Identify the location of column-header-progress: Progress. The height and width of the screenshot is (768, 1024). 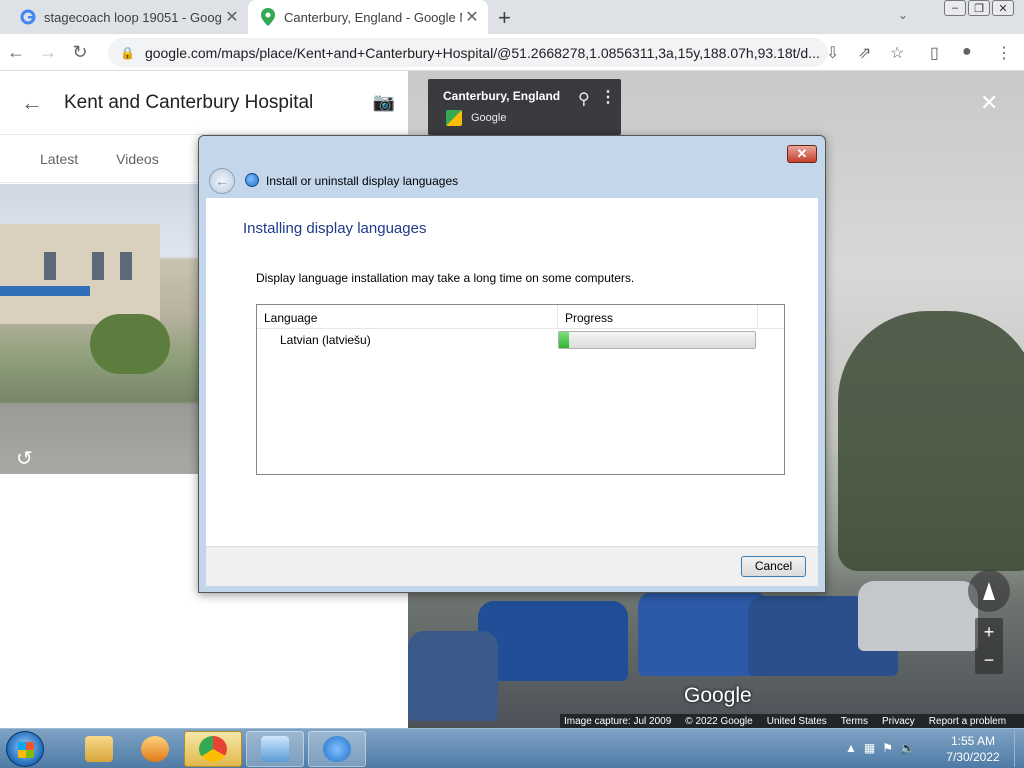
(658, 316).